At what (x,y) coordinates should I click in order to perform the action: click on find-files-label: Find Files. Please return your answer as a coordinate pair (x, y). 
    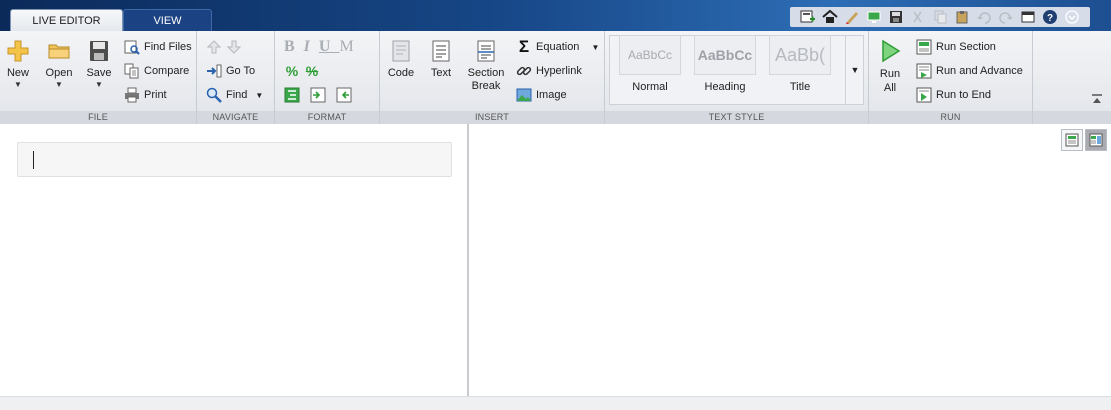
    Looking at the image, I should click on (168, 47).